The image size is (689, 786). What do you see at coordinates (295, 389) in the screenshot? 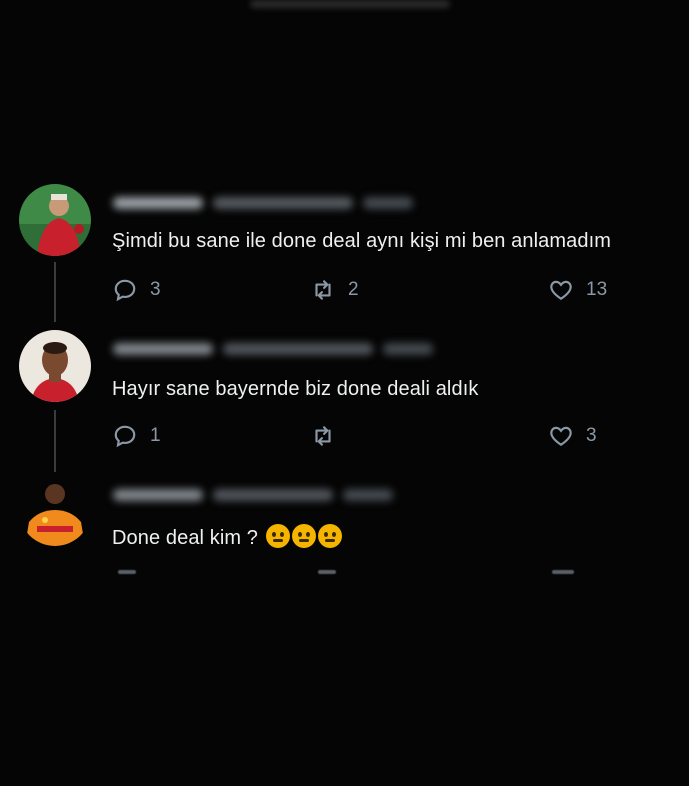
I see `tweet-text: Hayır sane bayernde biz done deali aldık` at bounding box center [295, 389].